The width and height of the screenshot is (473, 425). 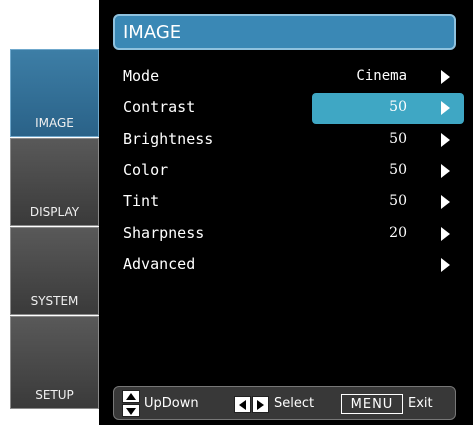 I want to click on exit-label: Exit, so click(x=420, y=403).